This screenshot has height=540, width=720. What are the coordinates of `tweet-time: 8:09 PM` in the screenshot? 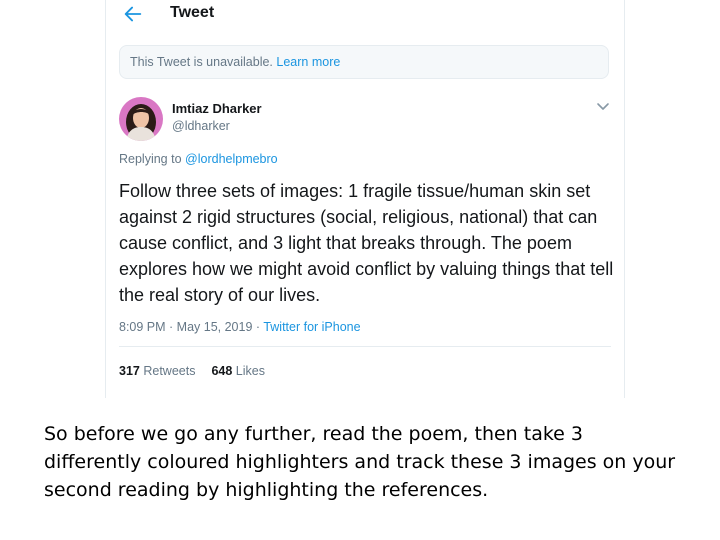 It's located at (142, 327).